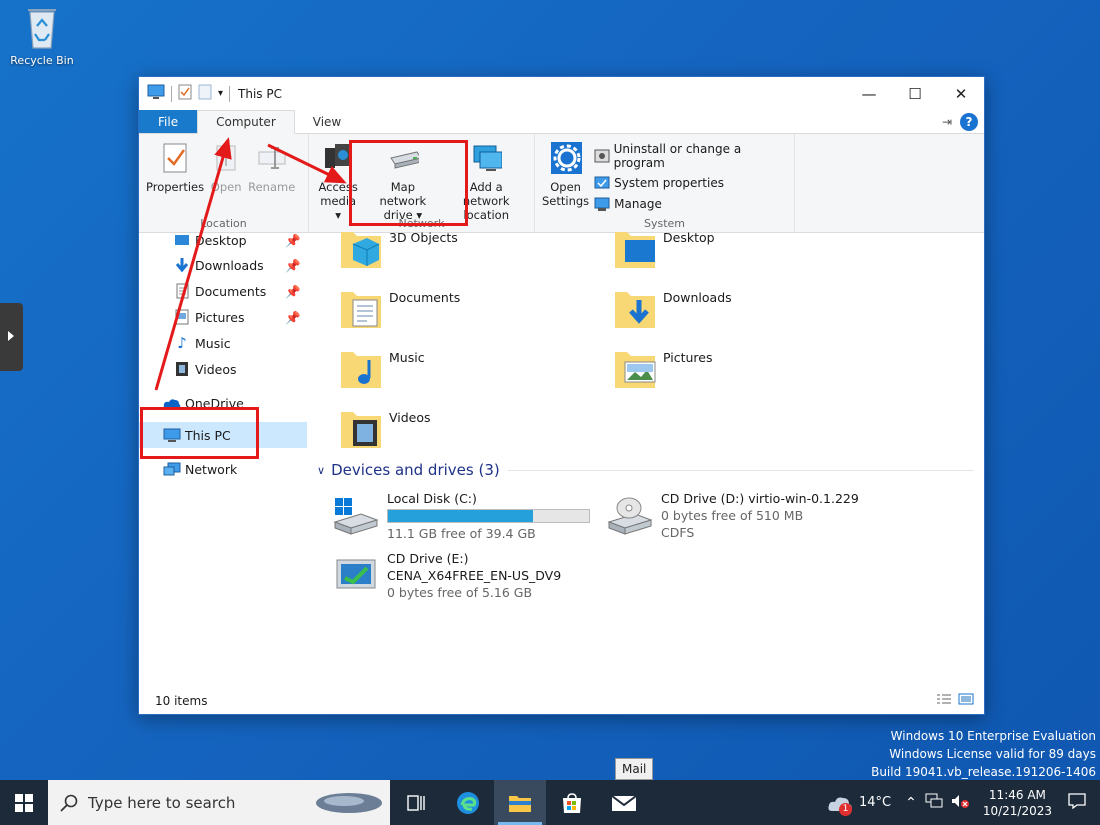 Image resolution: width=1100 pixels, height=825 pixels. What do you see at coordinates (461, 533) in the screenshot?
I see `drive-free-space: 11.1 GB free of 39.4 GB` at bounding box center [461, 533].